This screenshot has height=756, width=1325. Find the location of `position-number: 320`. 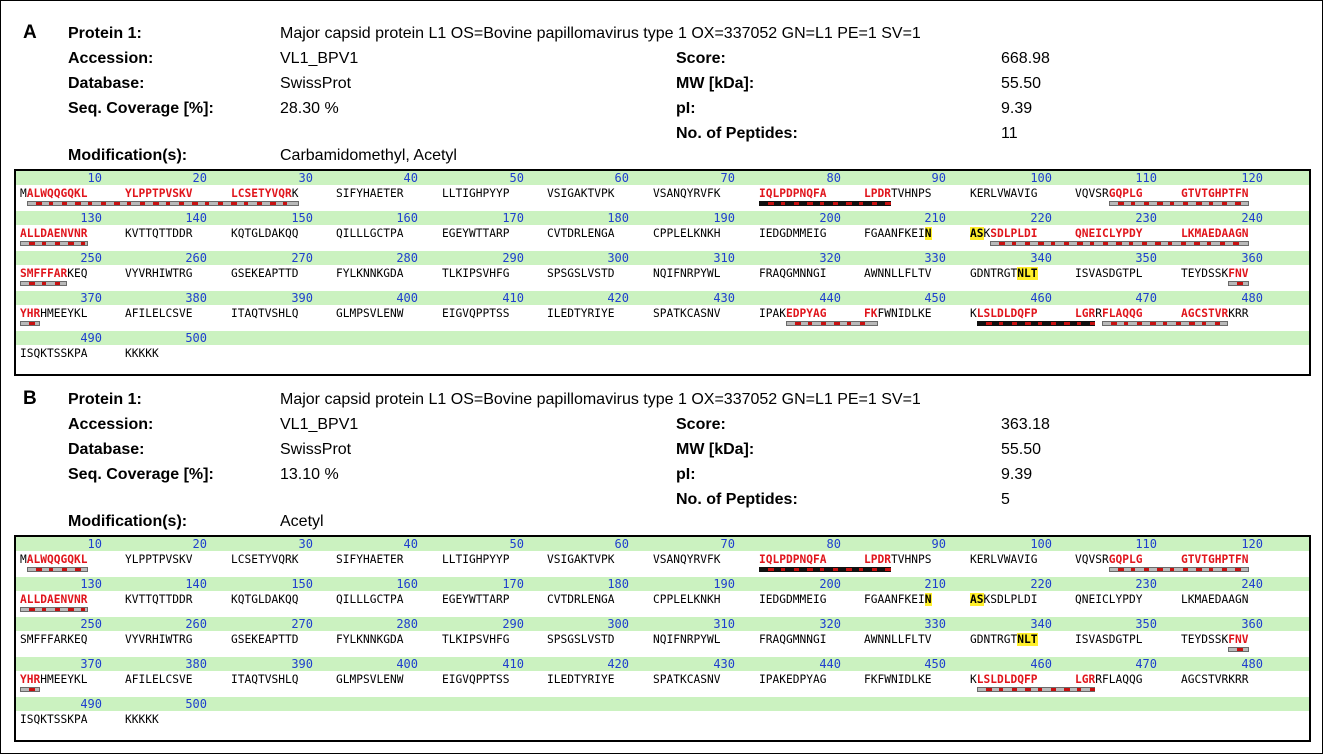

position-number: 320 is located at coordinates (830, 624).